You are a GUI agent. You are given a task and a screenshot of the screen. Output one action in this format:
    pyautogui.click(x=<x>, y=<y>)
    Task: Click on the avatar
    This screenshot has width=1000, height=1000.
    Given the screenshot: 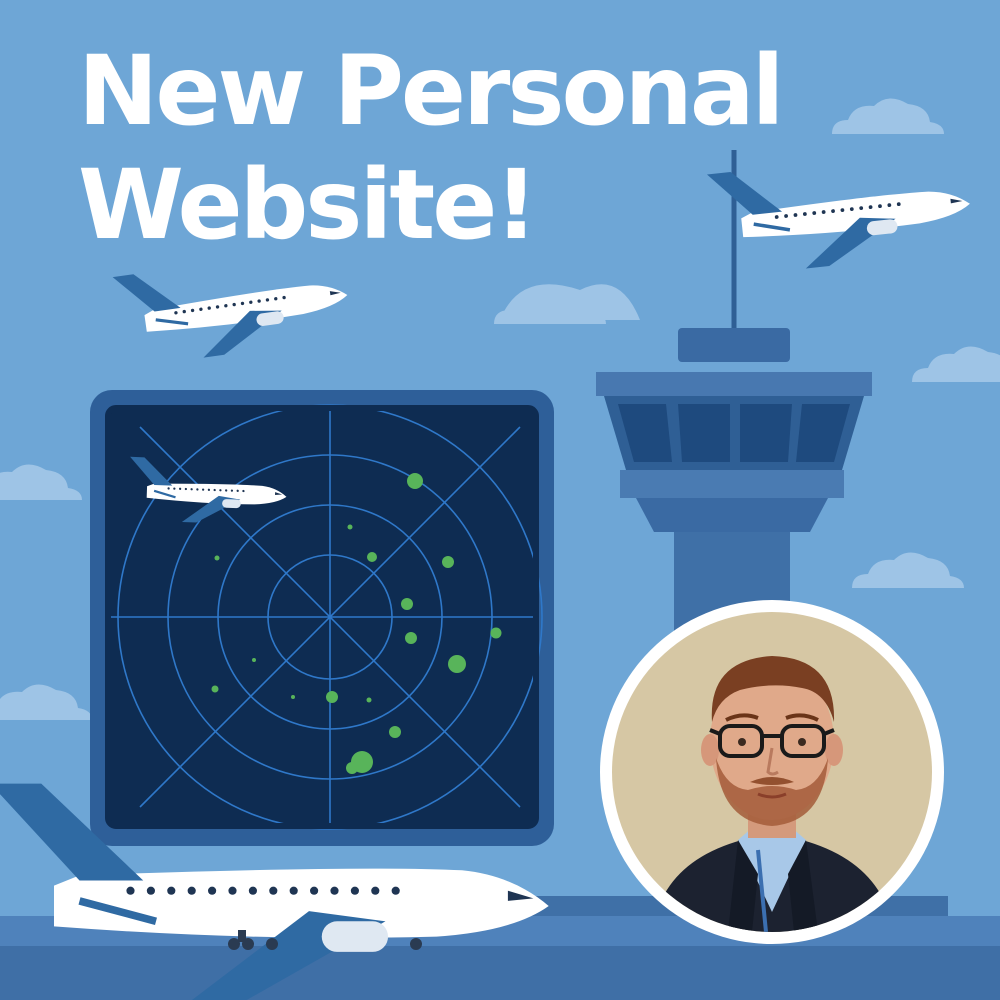 What is the action you would take?
    pyautogui.click(x=772, y=772)
    